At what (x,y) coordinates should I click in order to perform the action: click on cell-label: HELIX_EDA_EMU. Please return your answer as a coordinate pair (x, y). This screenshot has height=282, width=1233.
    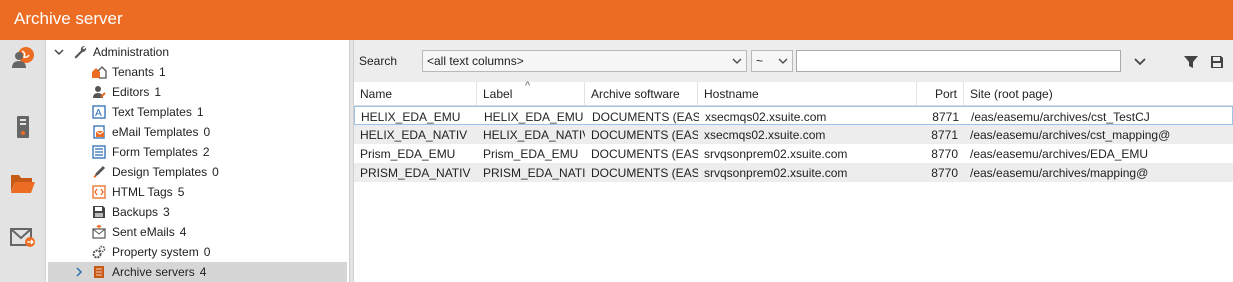
    Looking at the image, I should click on (534, 116).